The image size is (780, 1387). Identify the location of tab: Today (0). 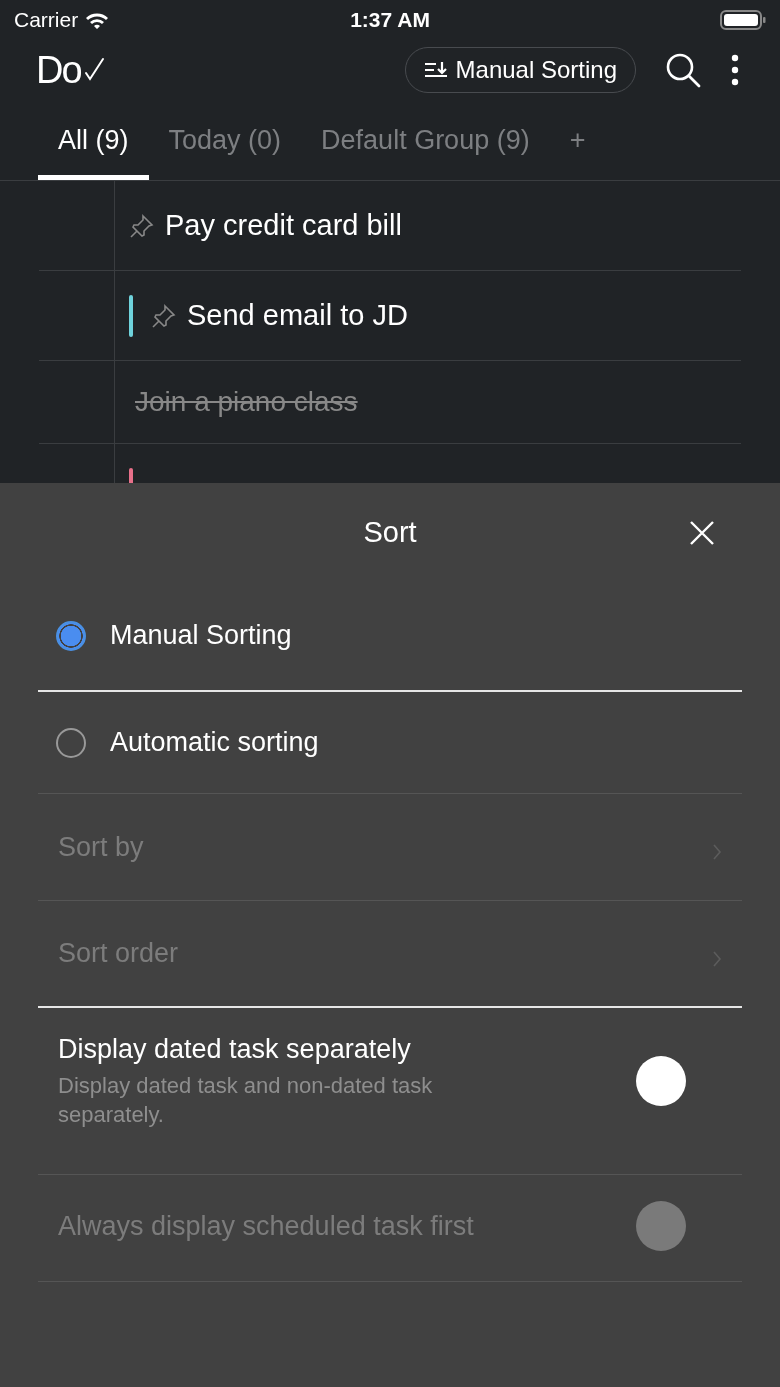
(225, 140).